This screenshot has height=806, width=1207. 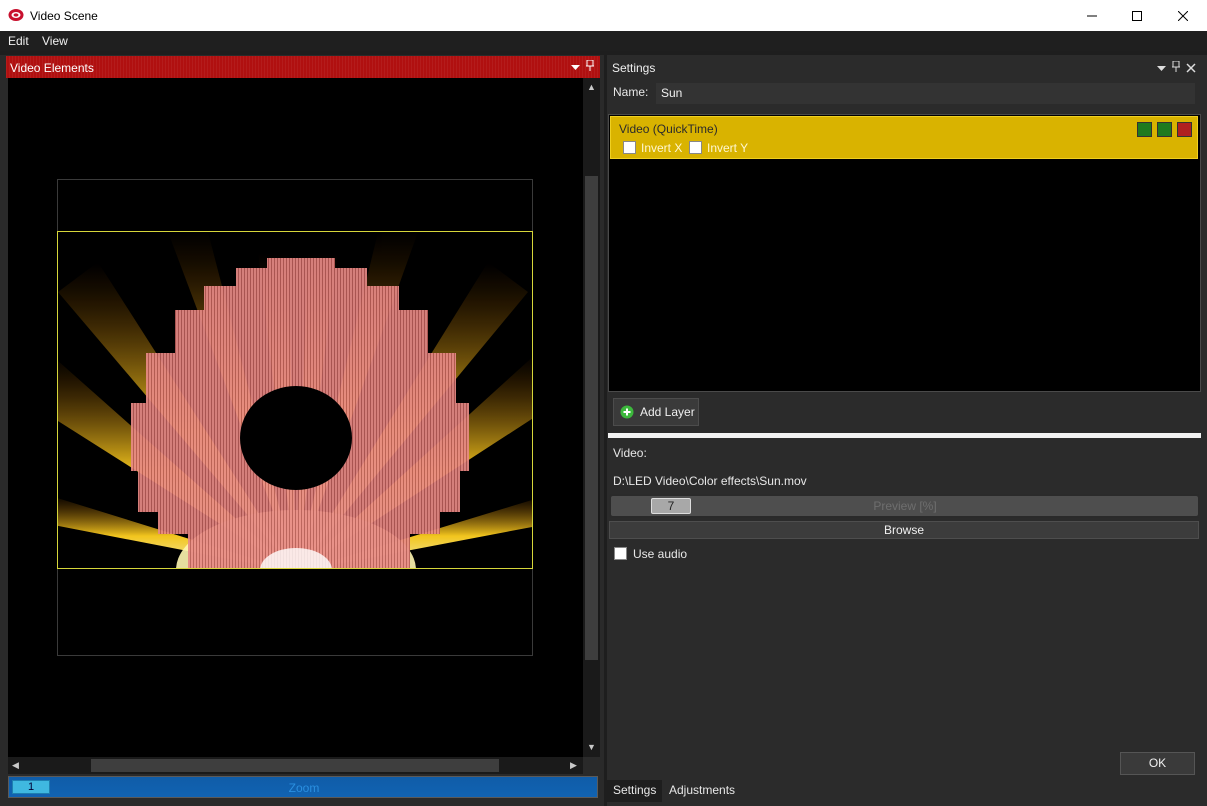 I want to click on window-title: Video Scene, so click(x=64, y=16).